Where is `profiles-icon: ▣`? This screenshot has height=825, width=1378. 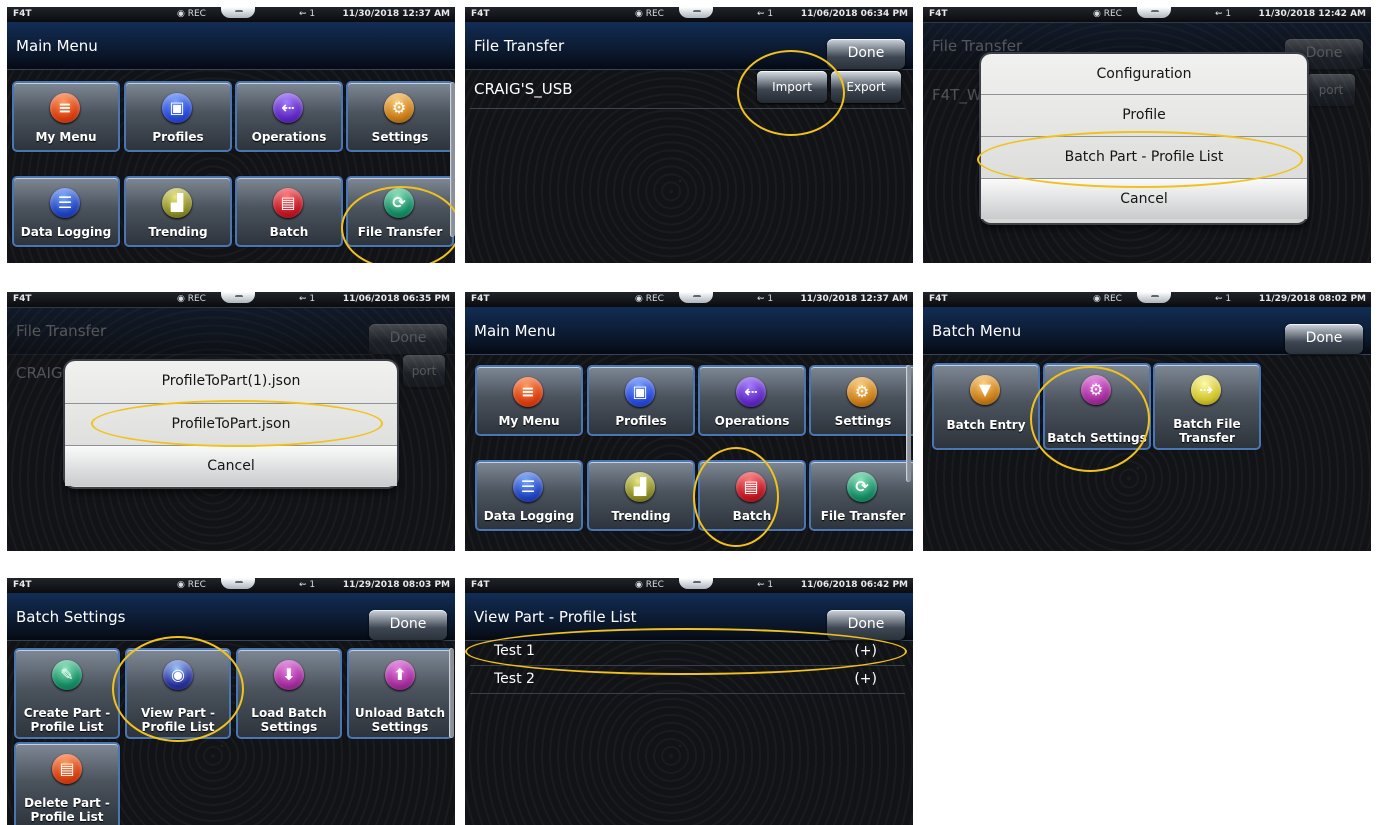 profiles-icon: ▣ is located at coordinates (177, 108).